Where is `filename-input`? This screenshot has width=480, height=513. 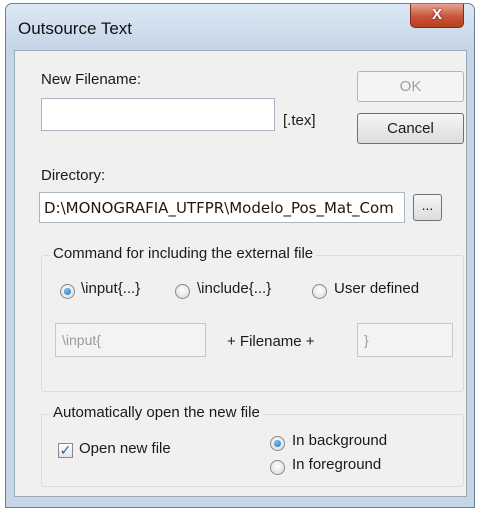
filename-input is located at coordinates (158, 114).